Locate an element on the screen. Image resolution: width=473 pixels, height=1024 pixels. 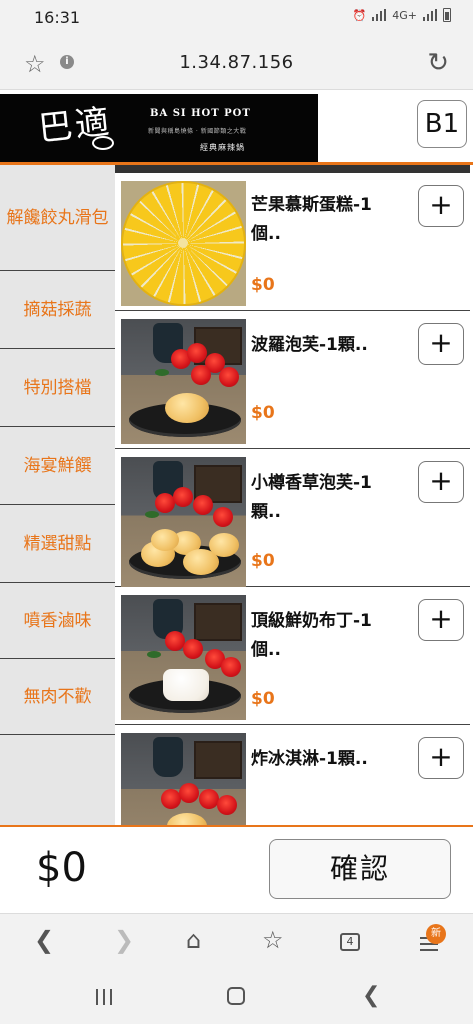
back-icon: ❮ is located at coordinates (44, 940).